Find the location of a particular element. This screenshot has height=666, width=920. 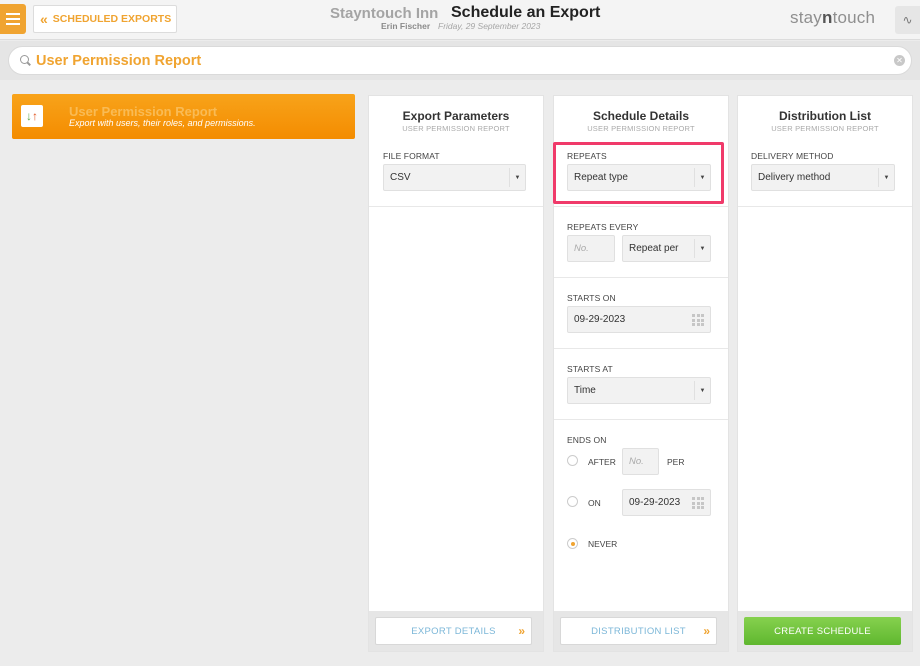

hotel-name: Stayntouch Inn is located at coordinates (384, 13).